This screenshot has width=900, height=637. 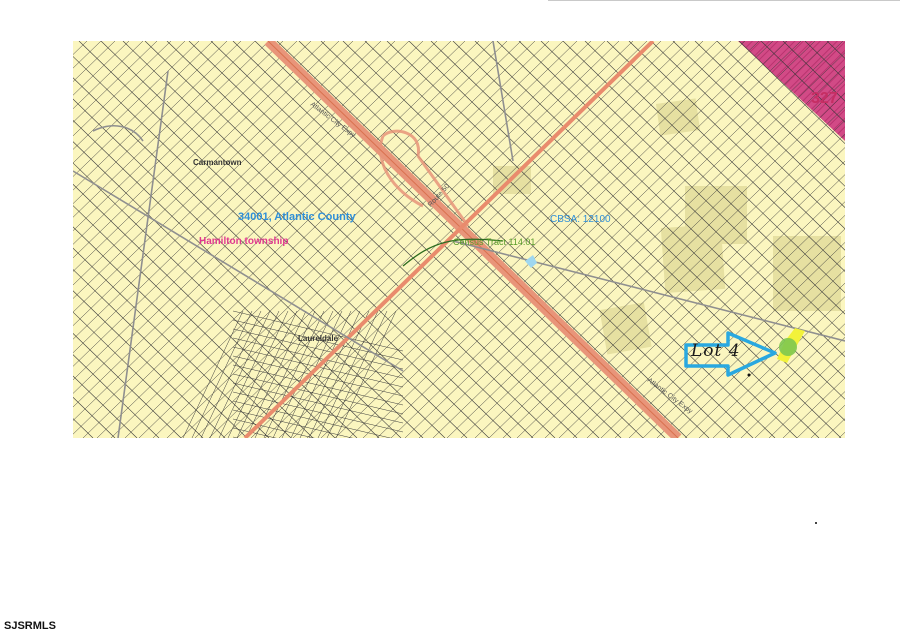 I want to click on cbsa-label: CBSA: 12100, so click(x=580, y=219).